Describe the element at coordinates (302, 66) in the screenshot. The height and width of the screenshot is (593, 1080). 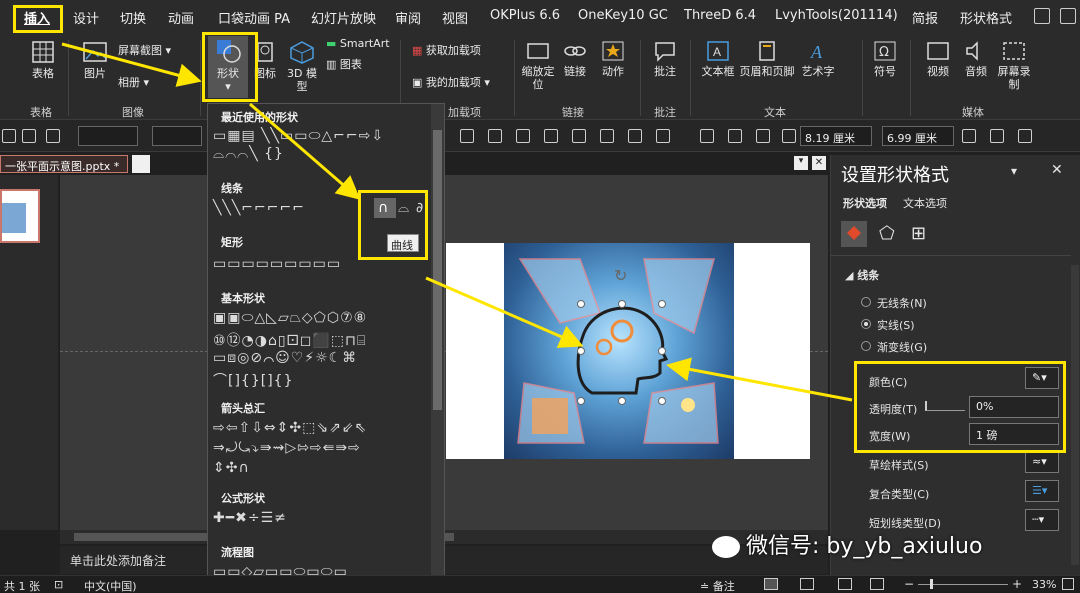
I see `3d-model-button: 3D 模型` at that location.